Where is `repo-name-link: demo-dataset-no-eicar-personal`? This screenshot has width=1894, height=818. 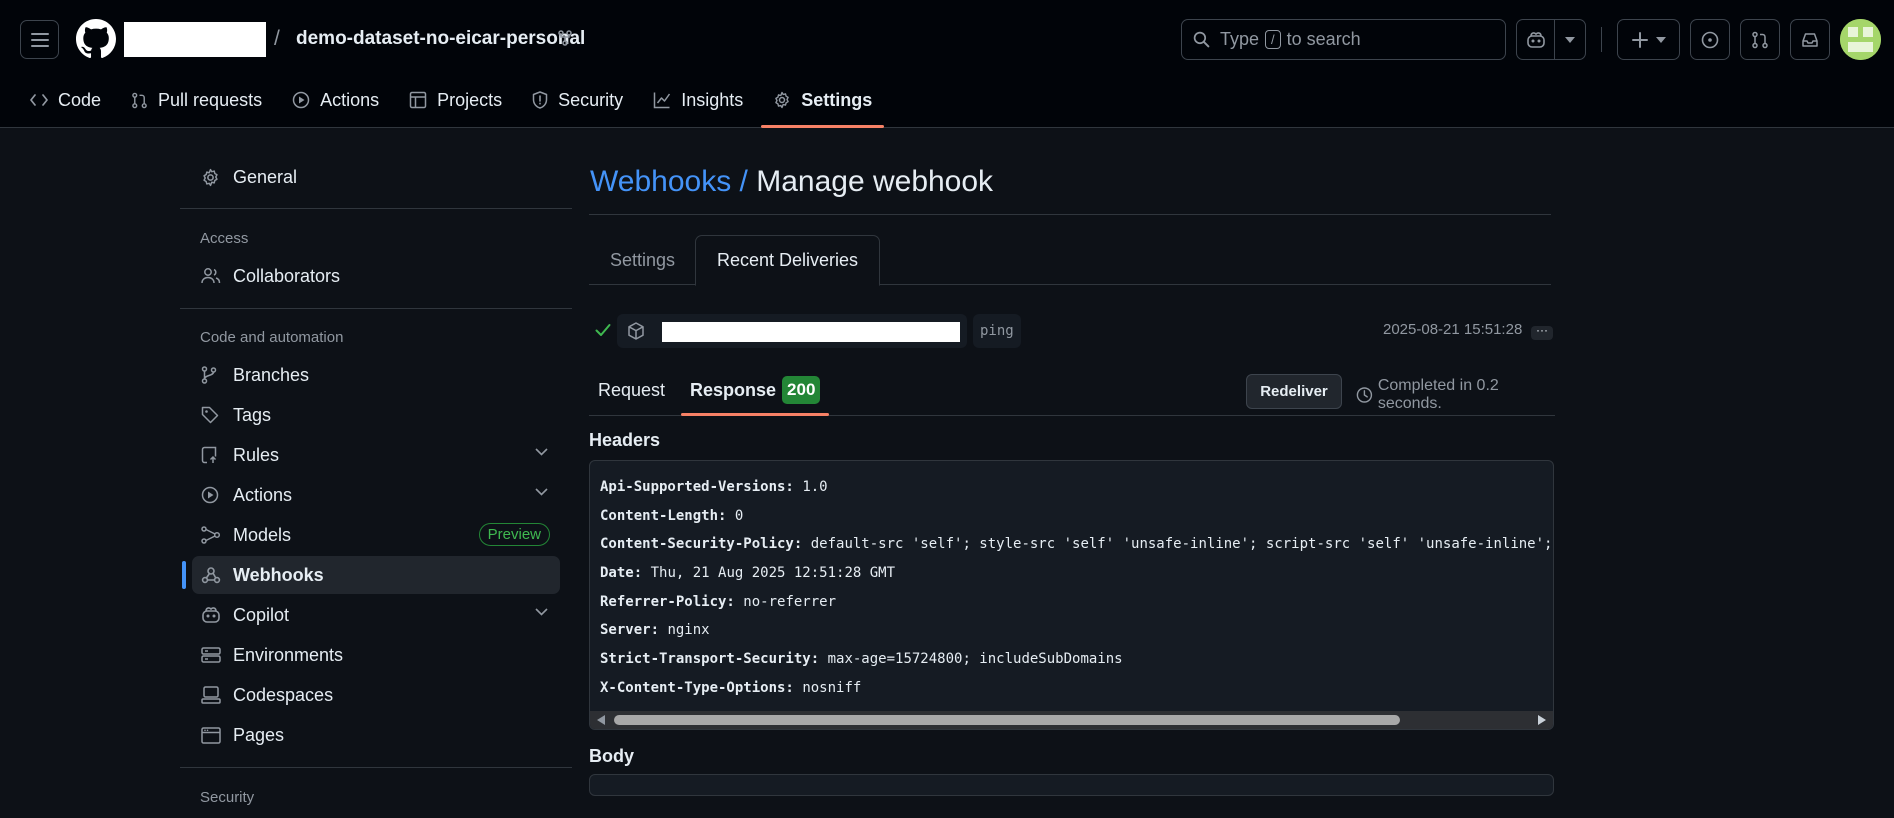 repo-name-link: demo-dataset-no-eicar-personal is located at coordinates (440, 39).